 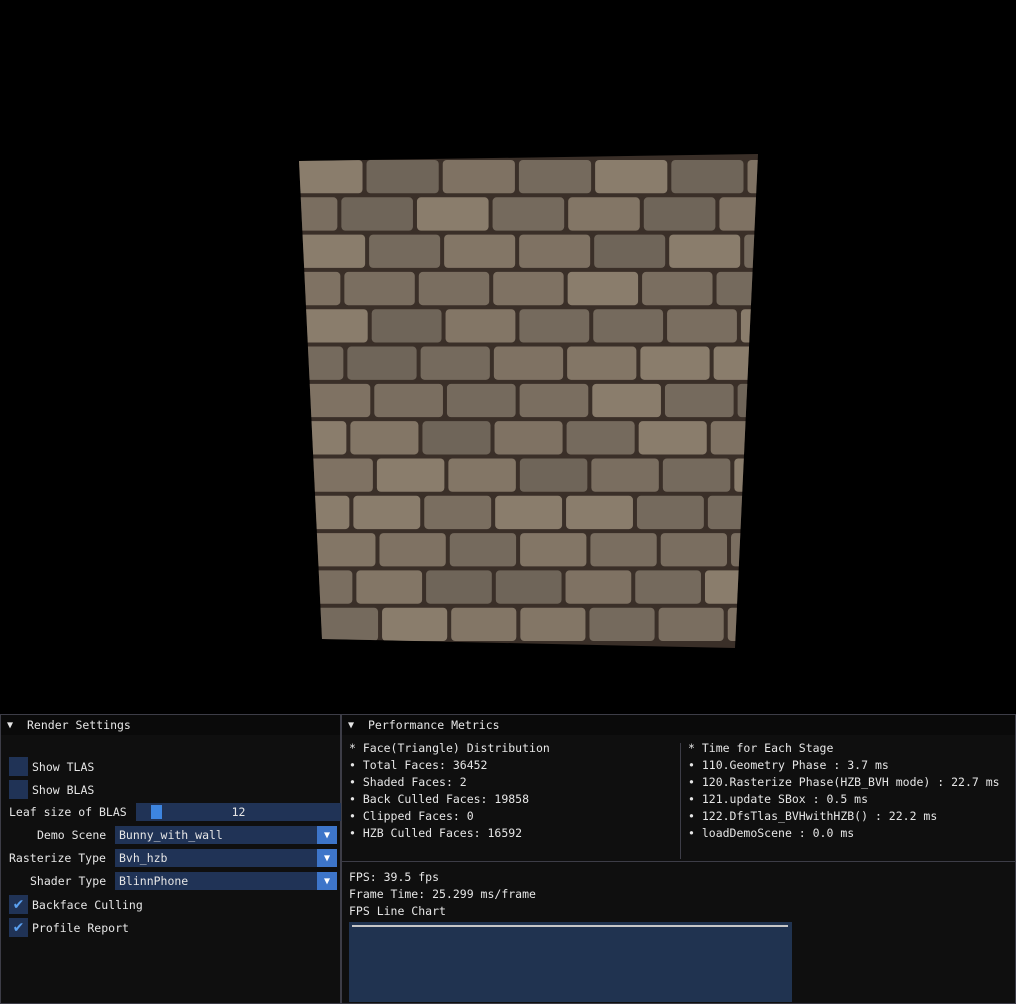 What do you see at coordinates (778, 799) in the screenshot?
I see `list-item: • 121.update SBox : 0.5 ms` at bounding box center [778, 799].